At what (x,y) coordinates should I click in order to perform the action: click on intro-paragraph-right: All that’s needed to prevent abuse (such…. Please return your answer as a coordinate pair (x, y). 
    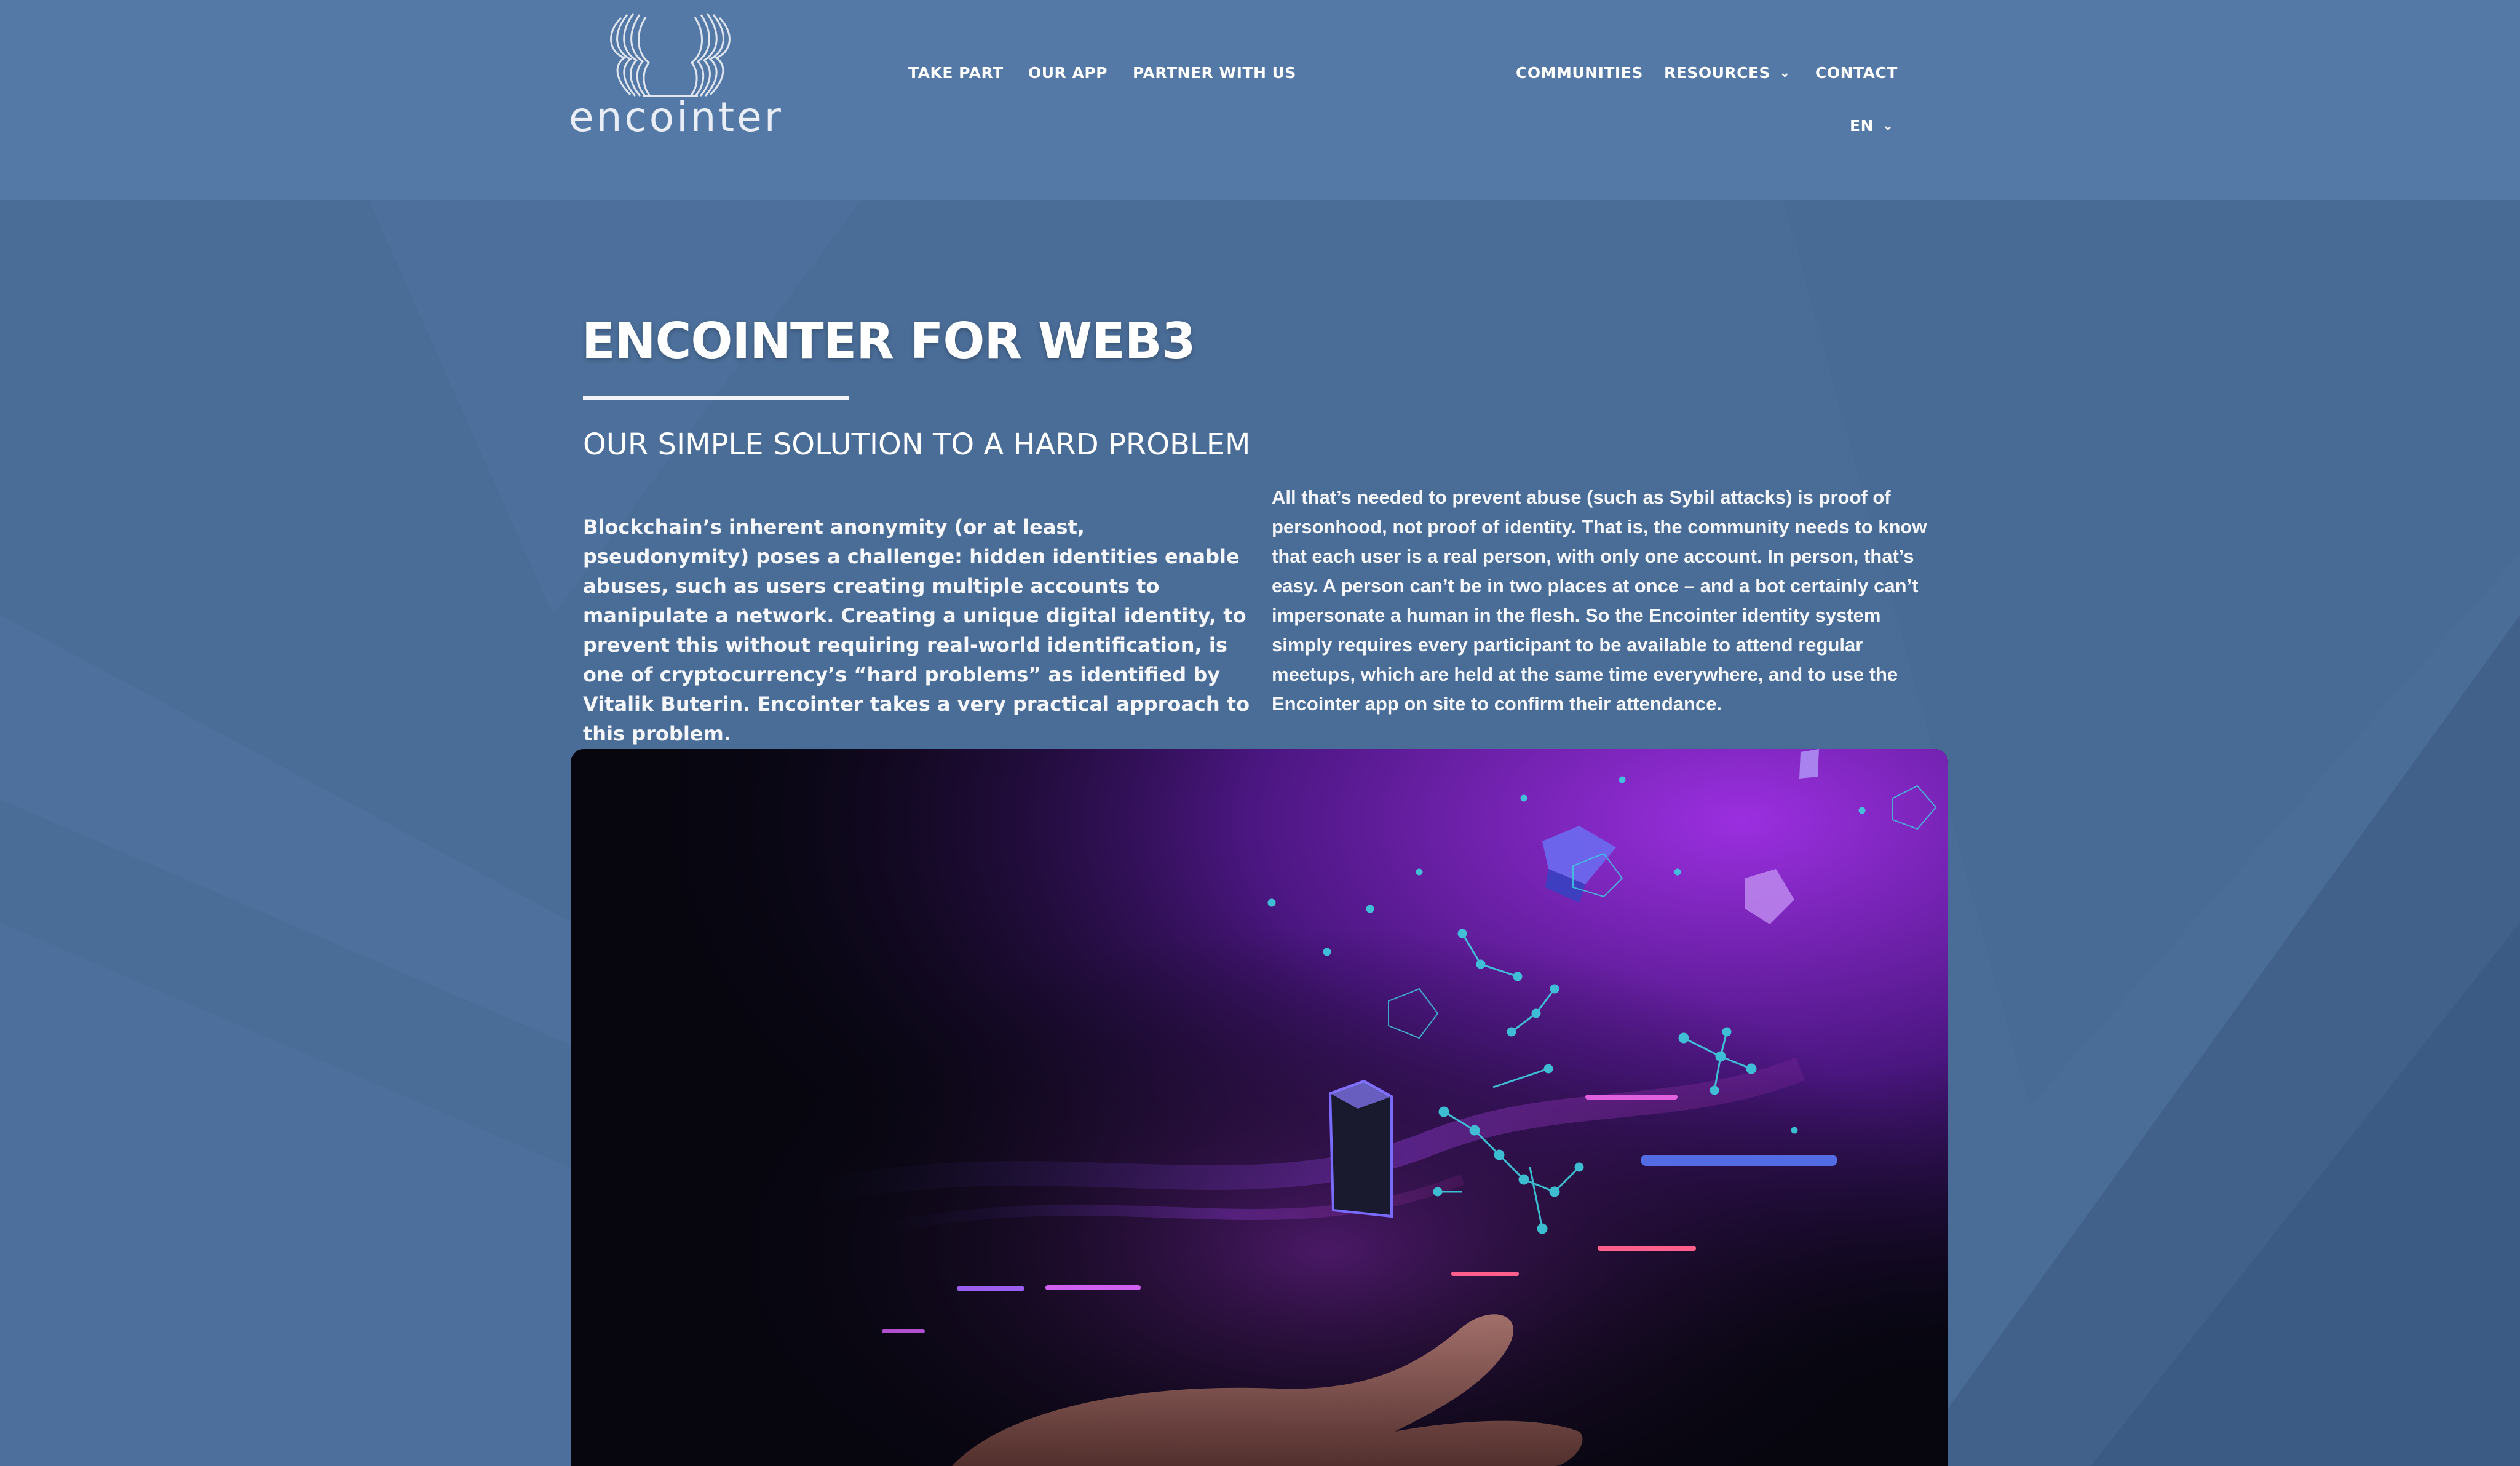
    Looking at the image, I should click on (1599, 600).